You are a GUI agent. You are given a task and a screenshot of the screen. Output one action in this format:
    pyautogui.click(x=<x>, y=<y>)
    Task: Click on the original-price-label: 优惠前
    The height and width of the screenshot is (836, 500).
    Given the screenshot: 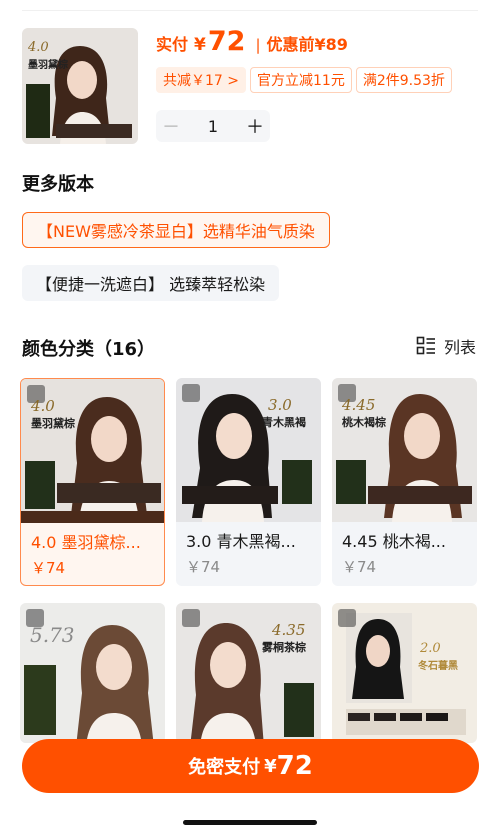 What is the action you would take?
    pyautogui.click(x=290, y=44)
    